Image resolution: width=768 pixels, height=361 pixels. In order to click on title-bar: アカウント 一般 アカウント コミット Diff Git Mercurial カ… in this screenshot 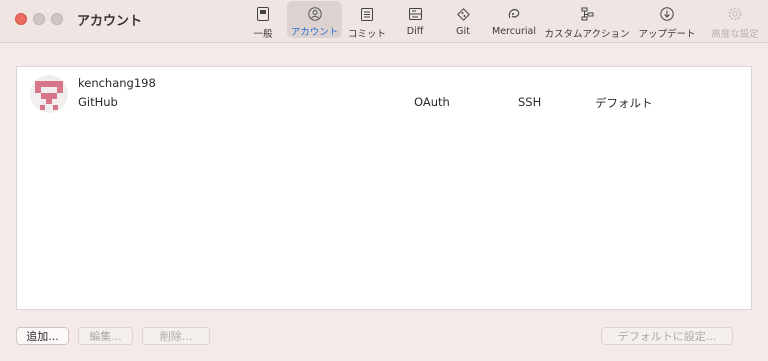, I will do `click(384, 21)`.